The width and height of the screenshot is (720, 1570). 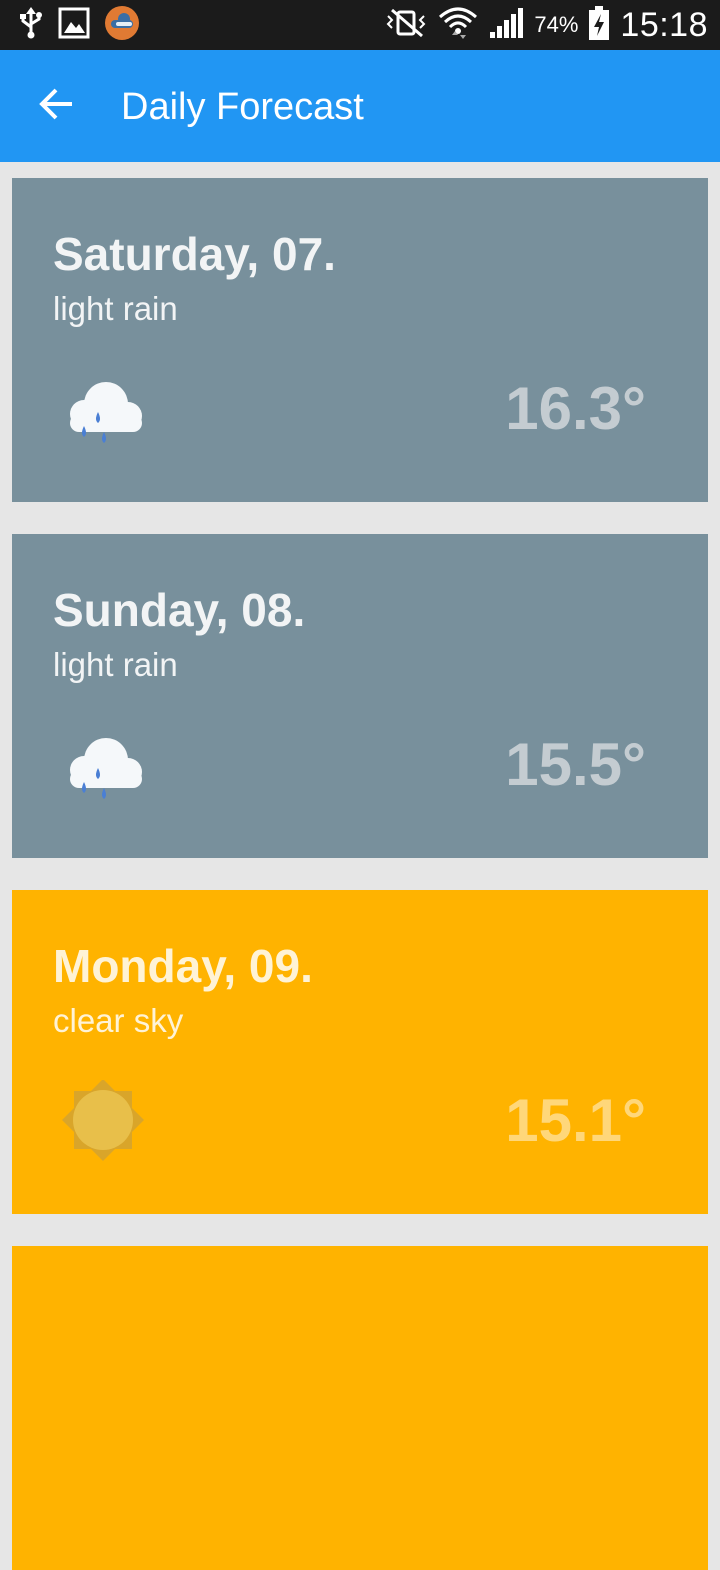 I want to click on weather-app-icon, so click(x=122, y=25).